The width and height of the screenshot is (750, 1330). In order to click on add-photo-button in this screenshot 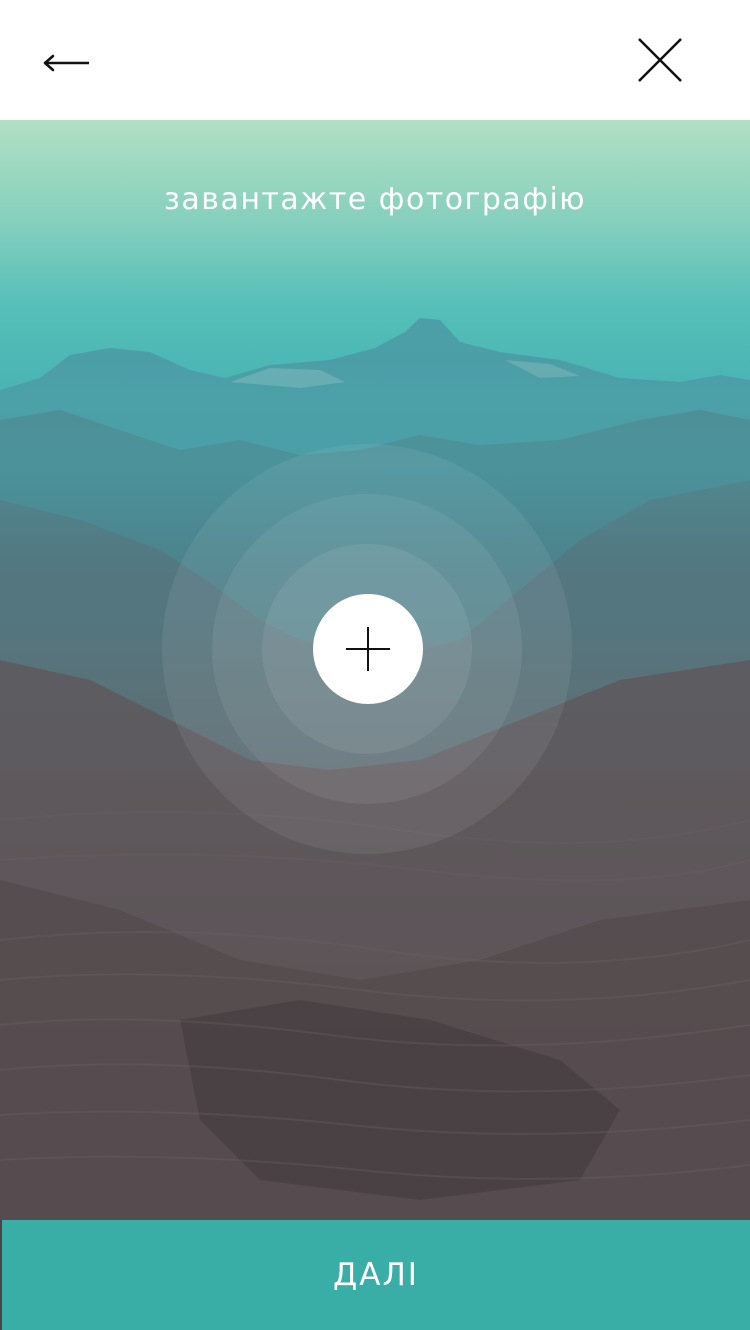, I will do `click(368, 649)`.